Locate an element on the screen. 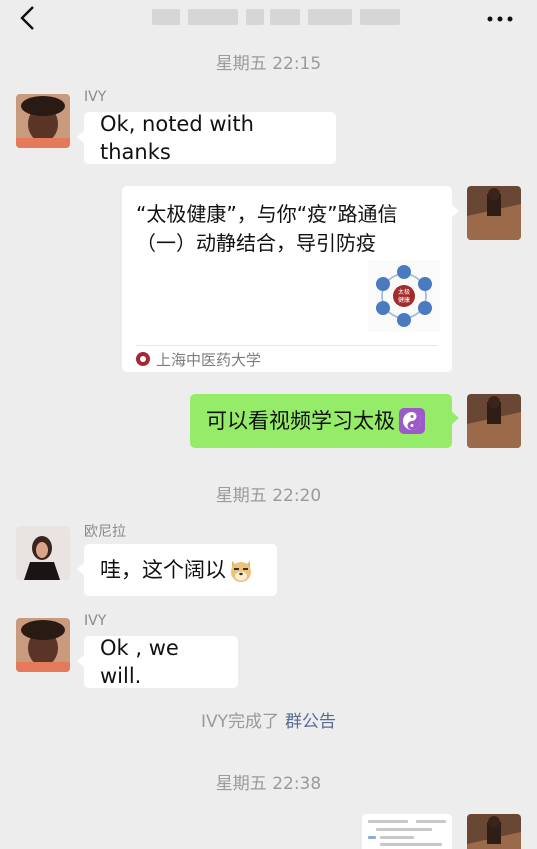  shared-image-preview is located at coordinates (407, 831).